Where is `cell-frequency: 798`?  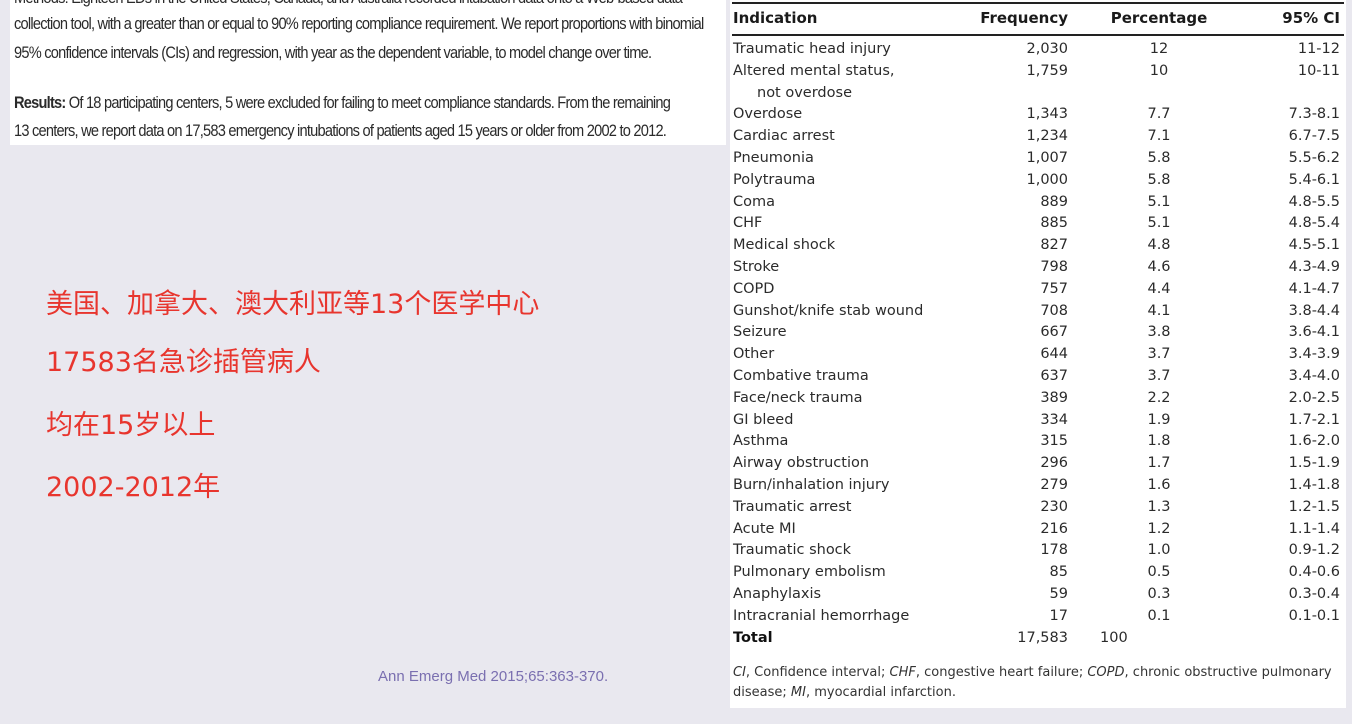 cell-frequency: 798 is located at coordinates (1054, 266).